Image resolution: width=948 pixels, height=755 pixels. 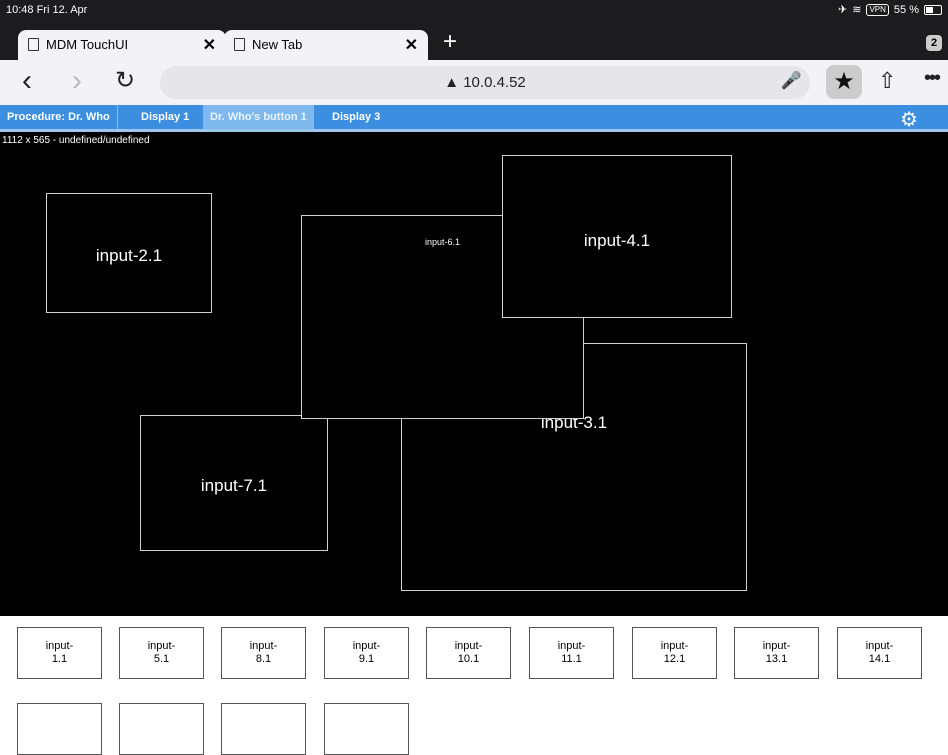 I want to click on input-button-label-line2: 14.1, so click(x=879, y=659).